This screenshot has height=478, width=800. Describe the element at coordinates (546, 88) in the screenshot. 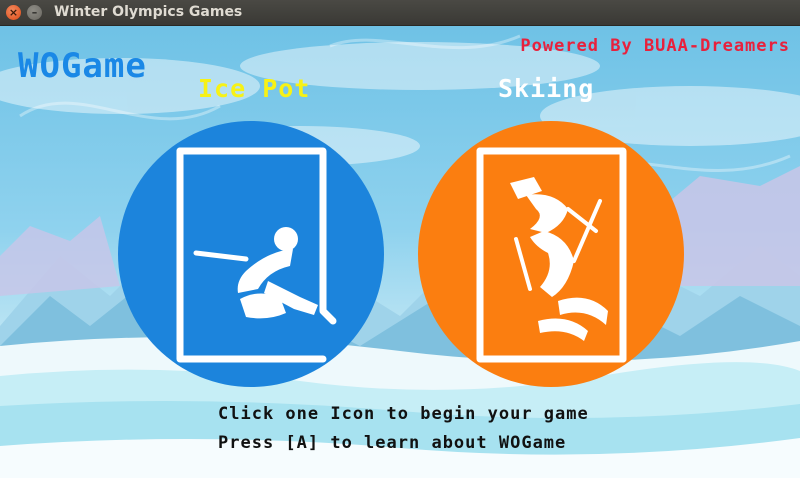

I see `skiing-label: Skiing` at that location.